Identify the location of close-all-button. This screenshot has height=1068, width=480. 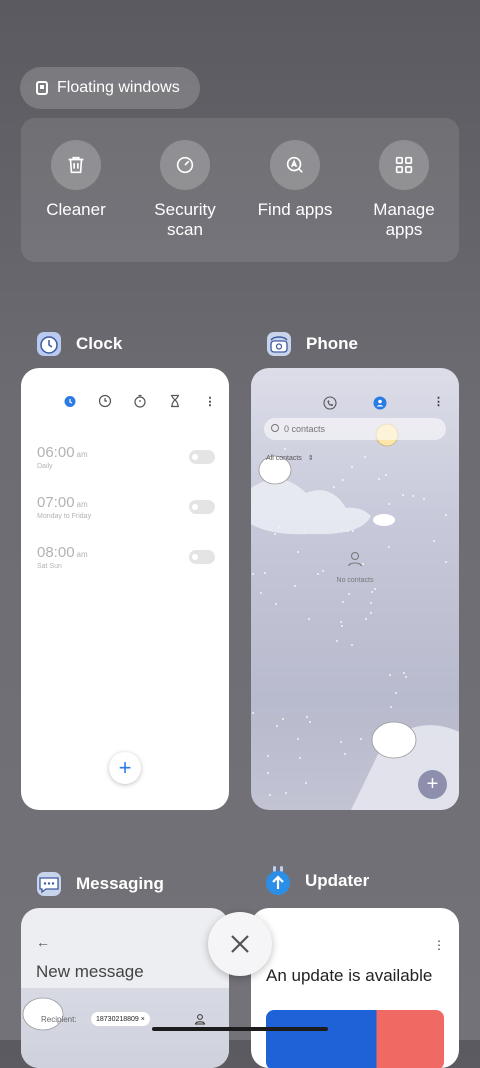
(240, 944).